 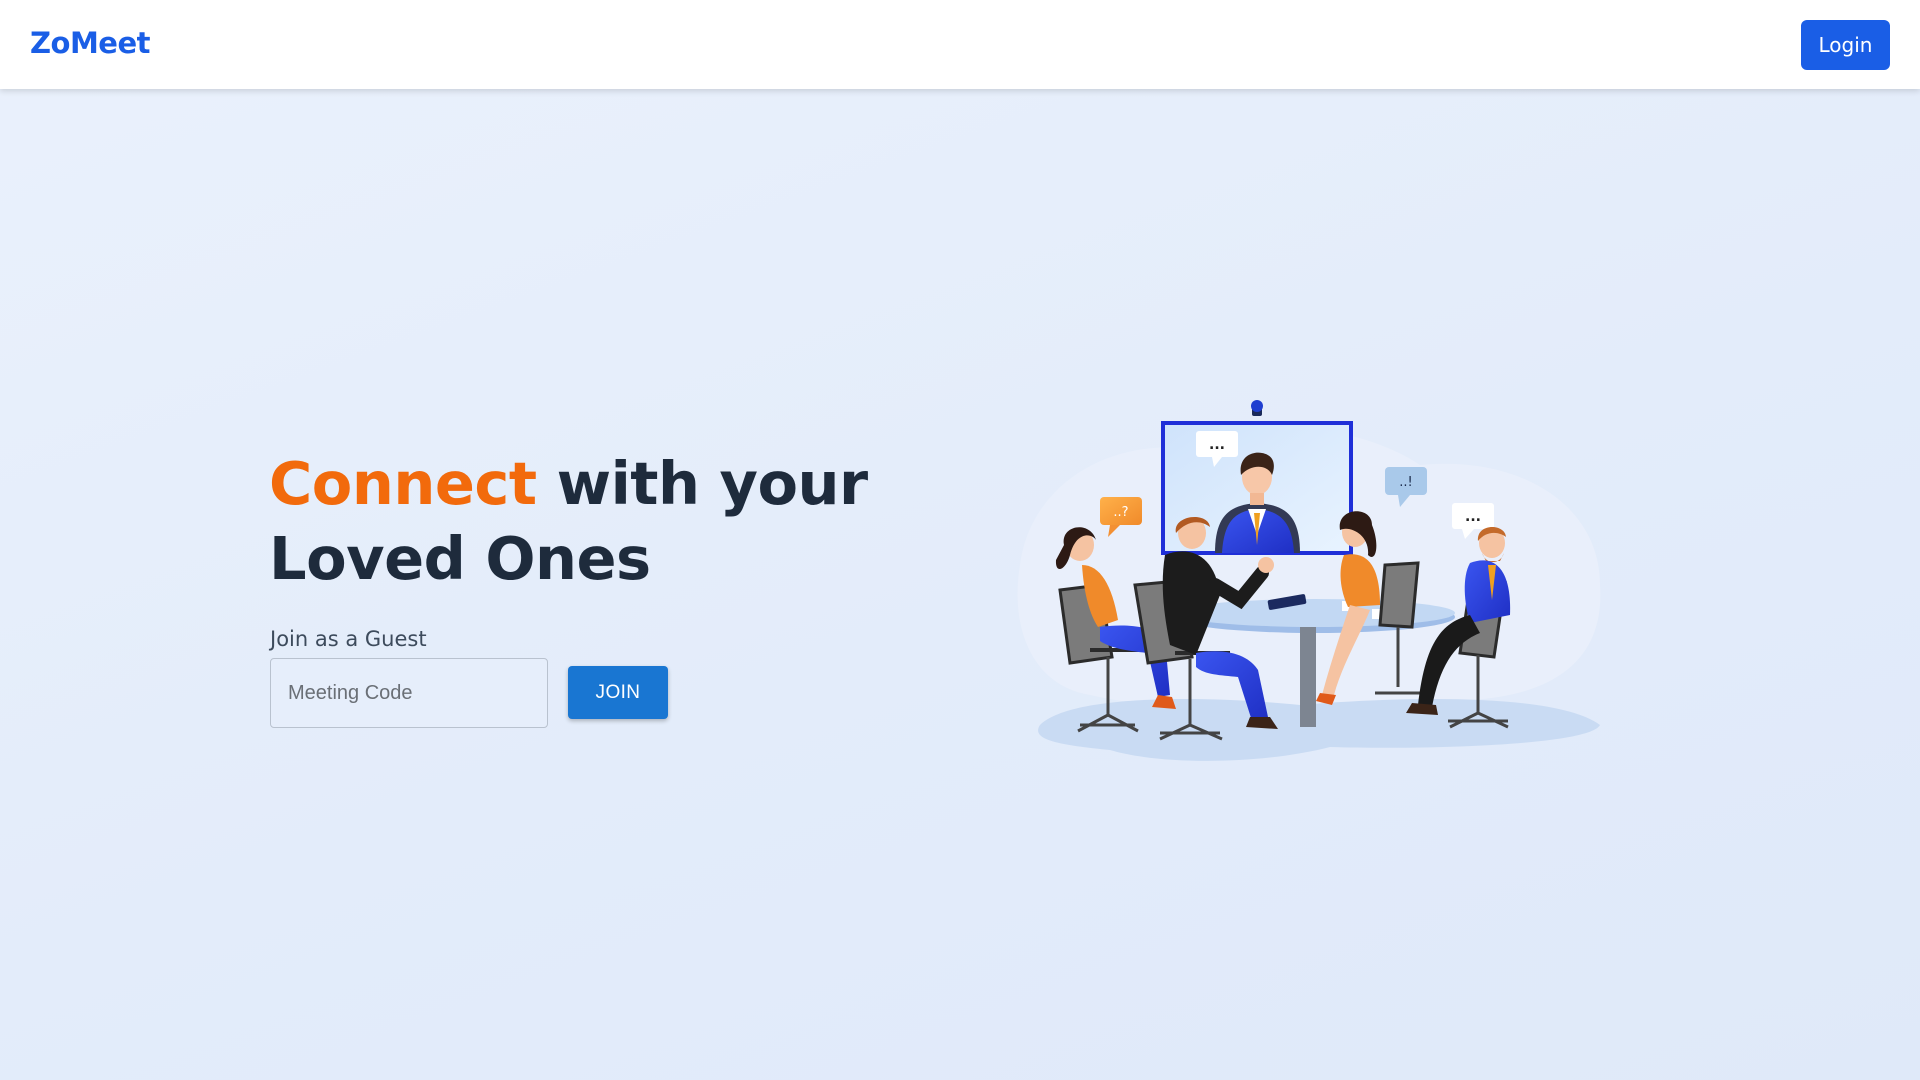 What do you see at coordinates (460, 558) in the screenshot?
I see `hero-title-line2: Loved Ones` at bounding box center [460, 558].